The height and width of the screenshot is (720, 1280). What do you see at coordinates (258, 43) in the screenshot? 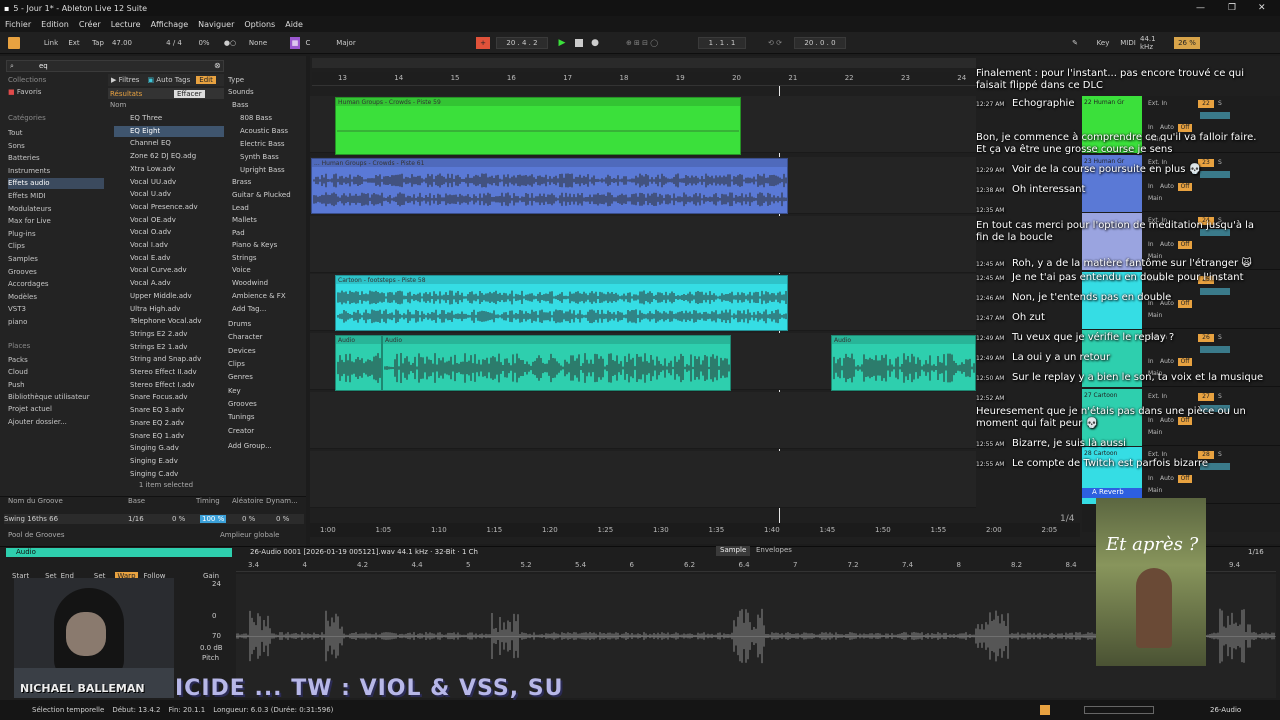
I see `metro-select: None` at bounding box center [258, 43].